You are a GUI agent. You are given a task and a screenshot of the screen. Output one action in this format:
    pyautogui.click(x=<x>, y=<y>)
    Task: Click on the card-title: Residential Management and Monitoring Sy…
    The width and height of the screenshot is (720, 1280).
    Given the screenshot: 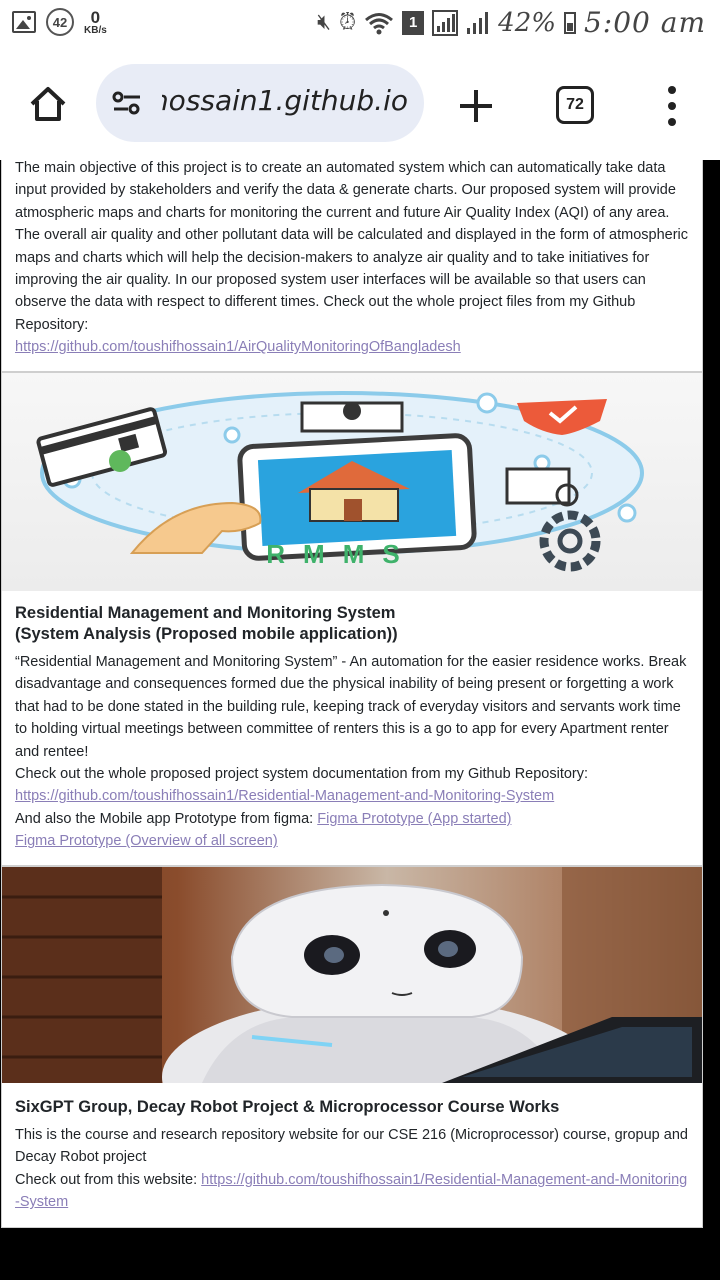 What is the action you would take?
    pyautogui.click(x=352, y=624)
    